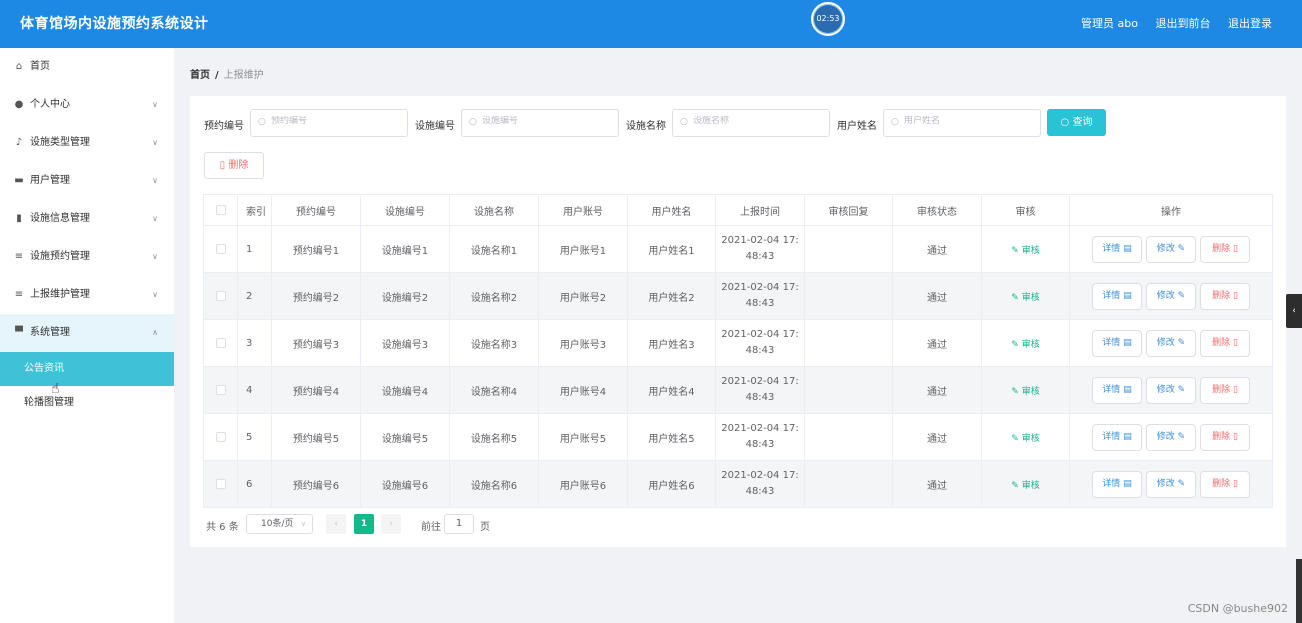 This screenshot has width=1302, height=623. I want to click on booking-no-input-box: ○, so click(329, 123).